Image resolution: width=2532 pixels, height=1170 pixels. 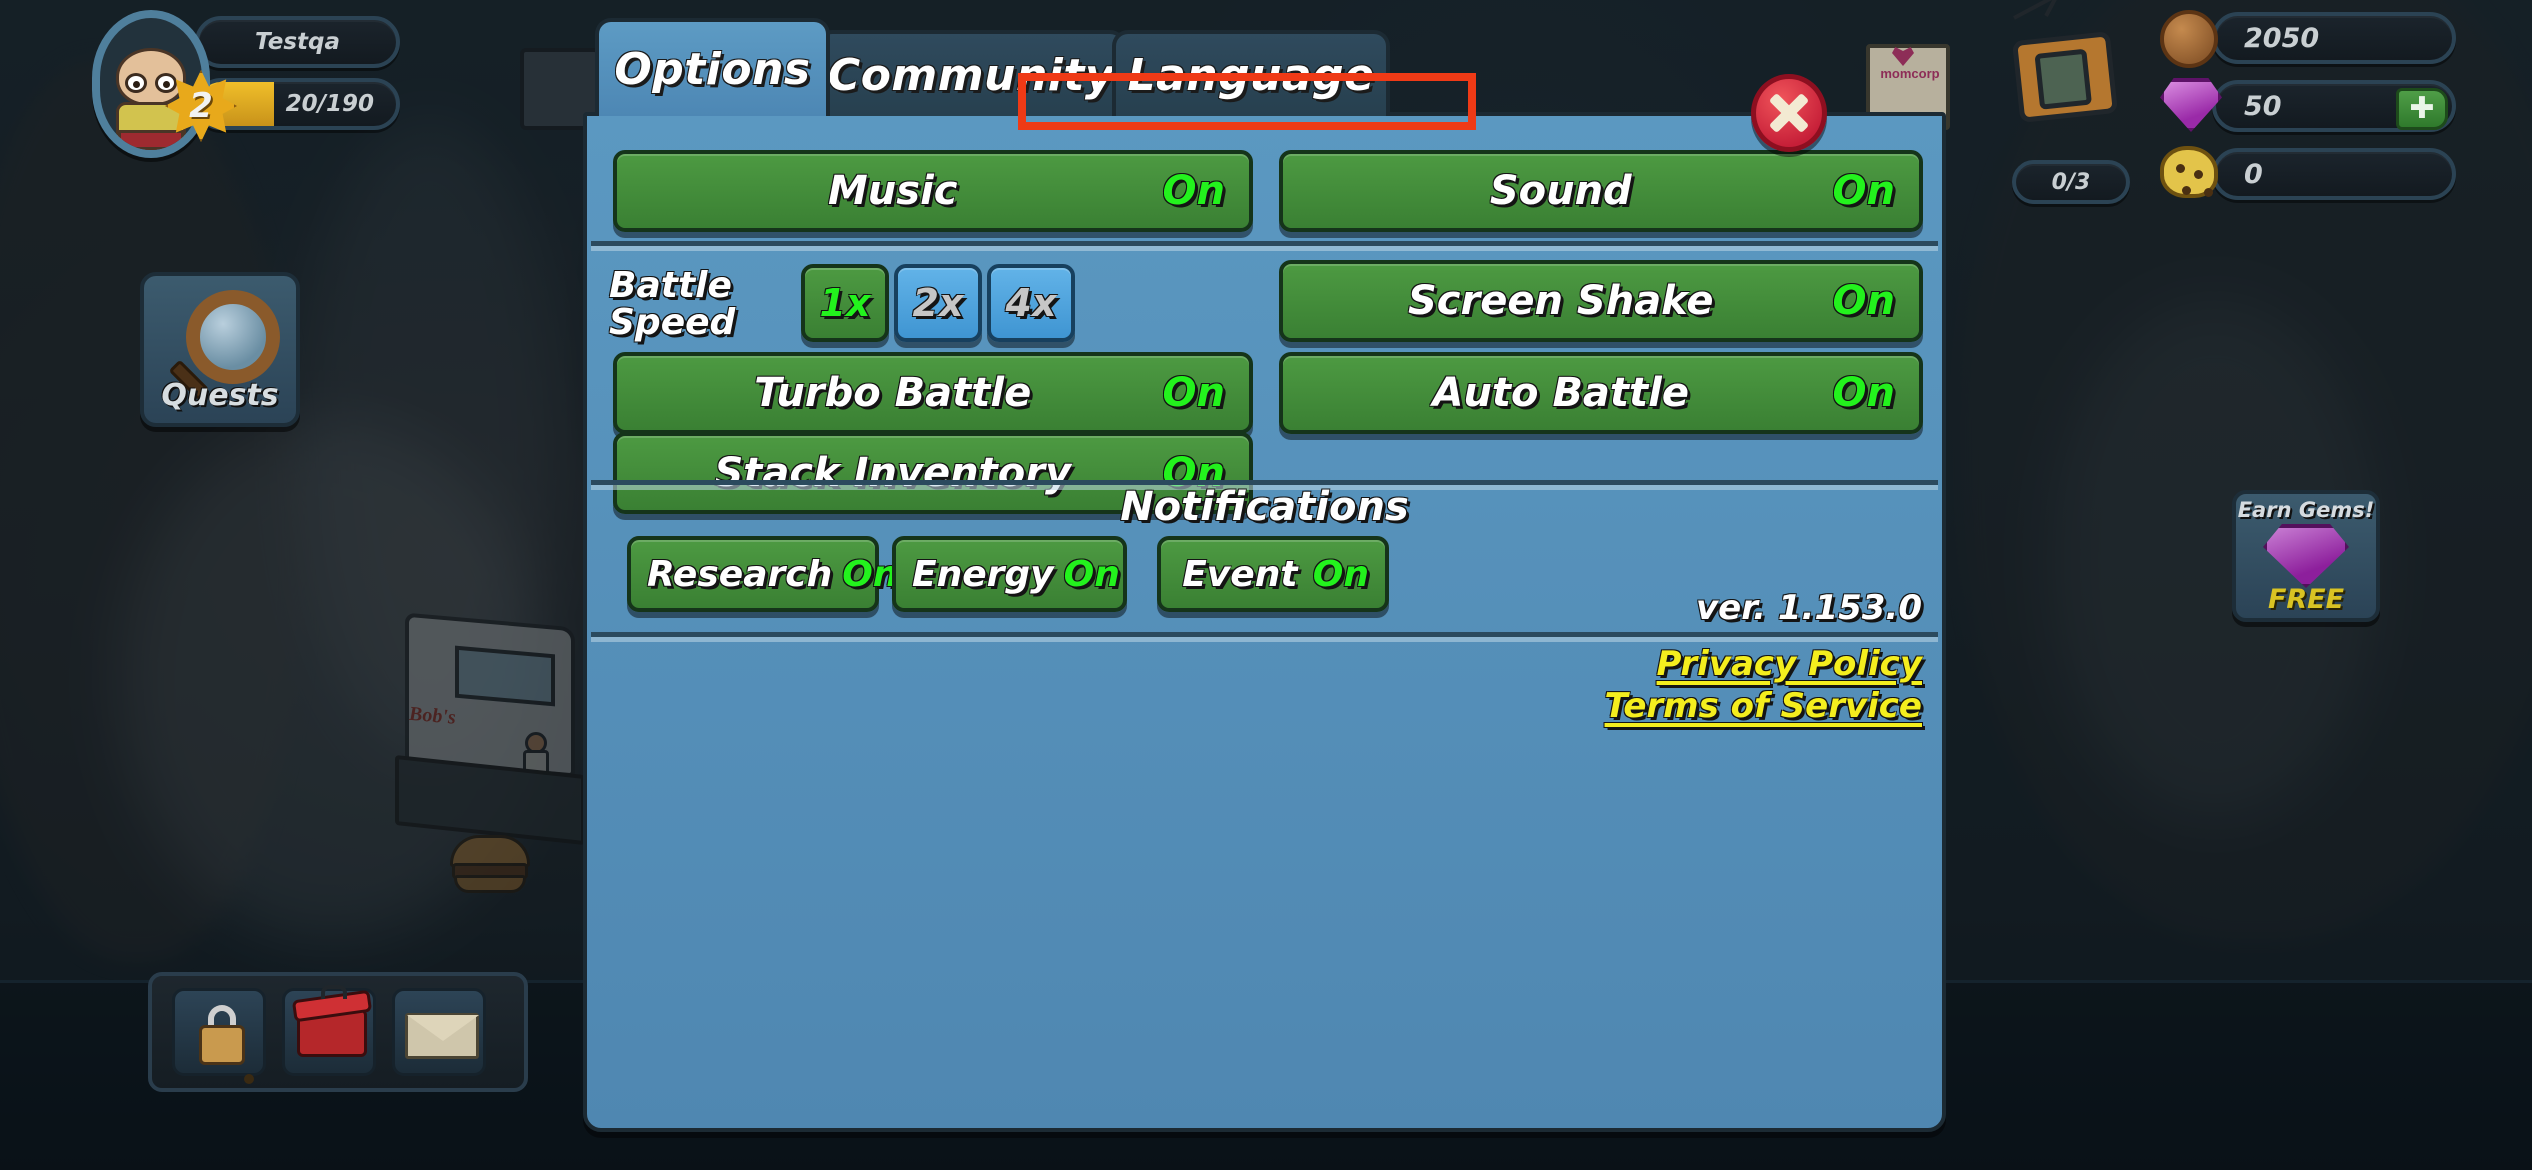 I want to click on sound-toggle-button: Sound On, so click(x=1601, y=191).